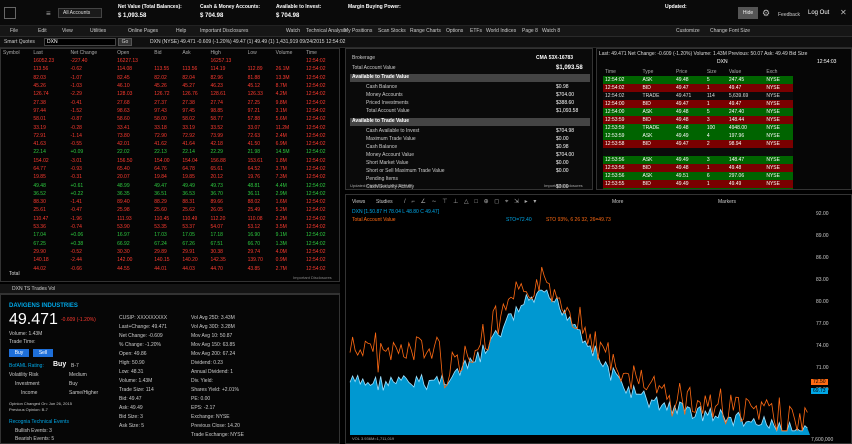 The image size is (852, 444). I want to click on layout-tab-range-charts: Range Charts, so click(425, 31).